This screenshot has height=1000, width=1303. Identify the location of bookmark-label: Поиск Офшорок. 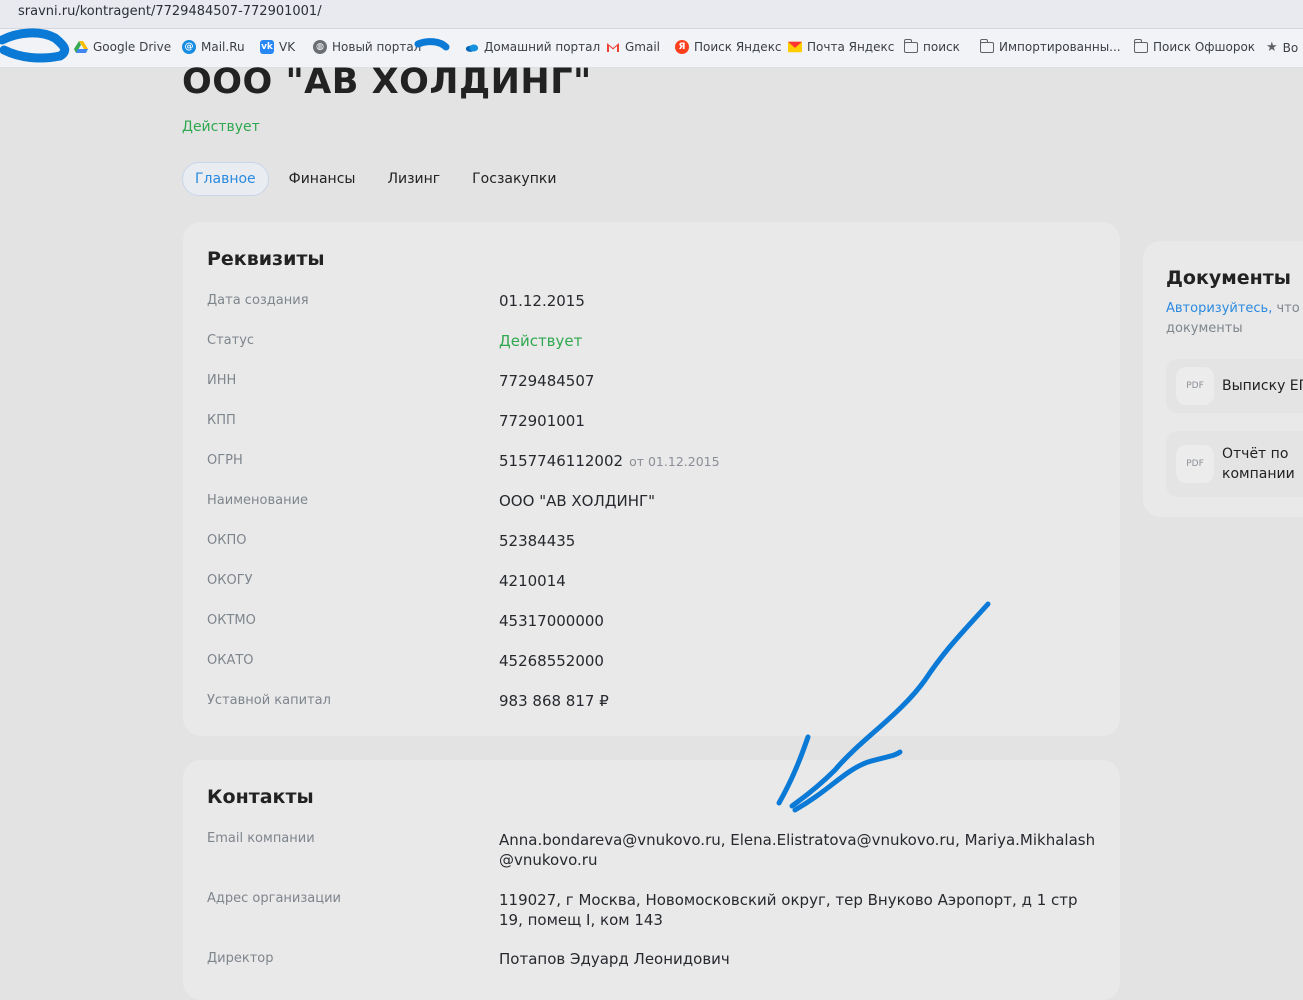
(1204, 47).